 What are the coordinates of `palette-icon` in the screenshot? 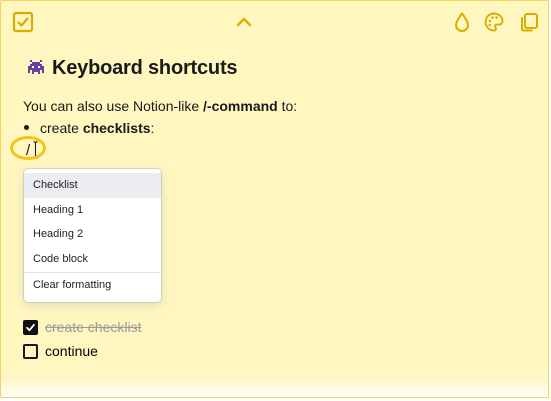 It's located at (494, 22).